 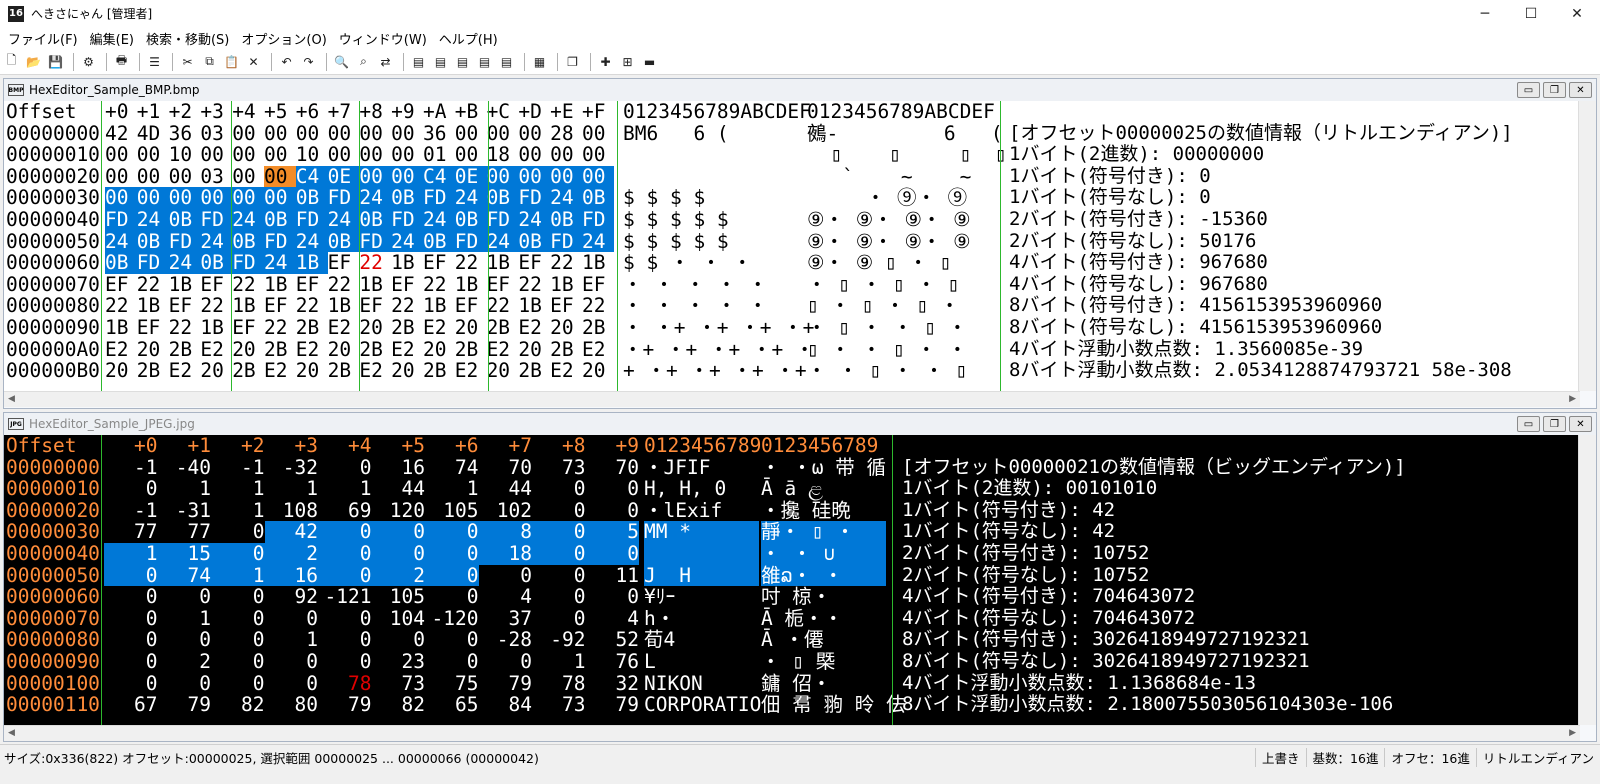 What do you see at coordinates (701, 640) in the screenshot?
I see `ascii-row: 荀4` at bounding box center [701, 640].